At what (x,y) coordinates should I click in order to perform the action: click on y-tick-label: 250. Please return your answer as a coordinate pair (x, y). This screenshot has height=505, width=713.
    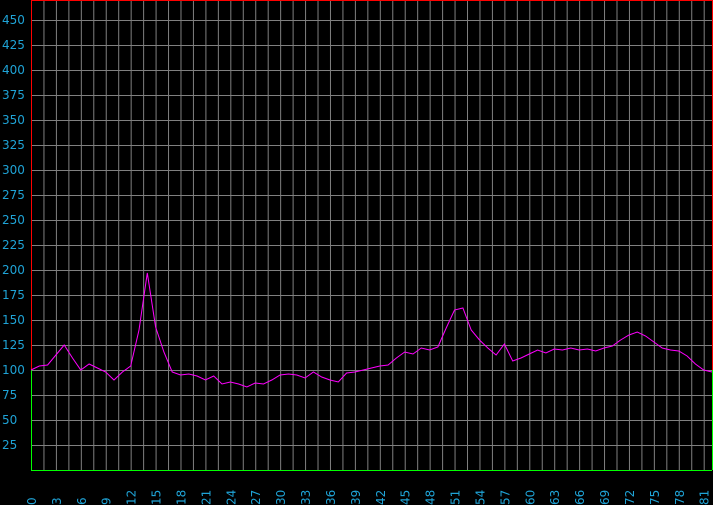
    Looking at the image, I should click on (13, 220).